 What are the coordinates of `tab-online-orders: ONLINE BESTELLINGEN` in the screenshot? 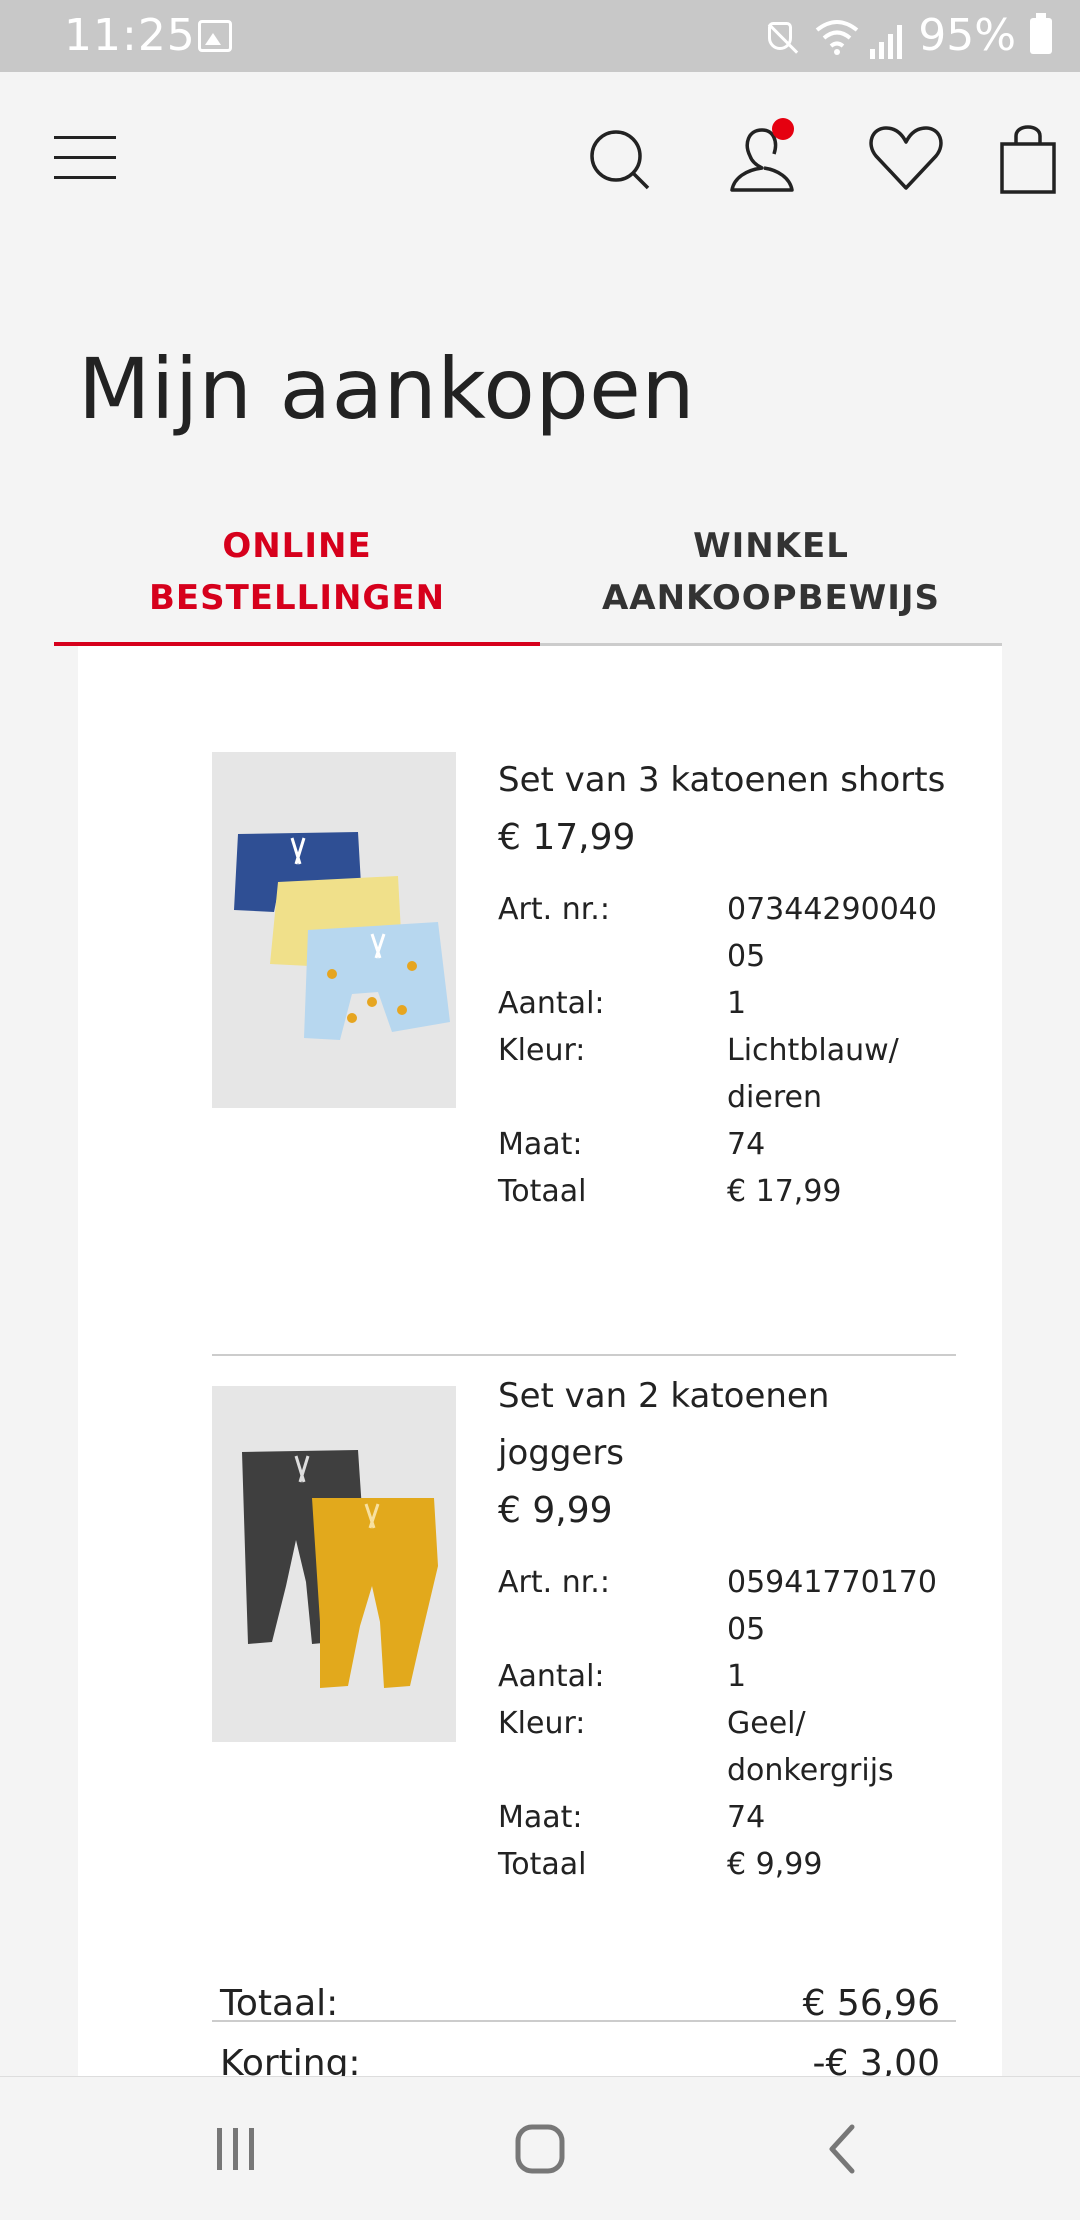 It's located at (297, 583).